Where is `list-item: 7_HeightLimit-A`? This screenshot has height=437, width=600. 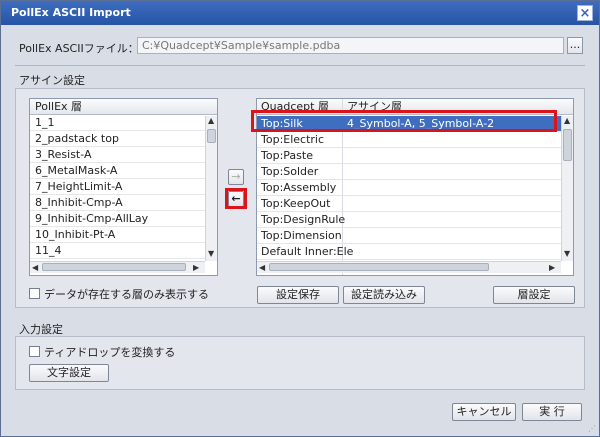
list-item: 7_HeightLimit-A is located at coordinates (123, 187).